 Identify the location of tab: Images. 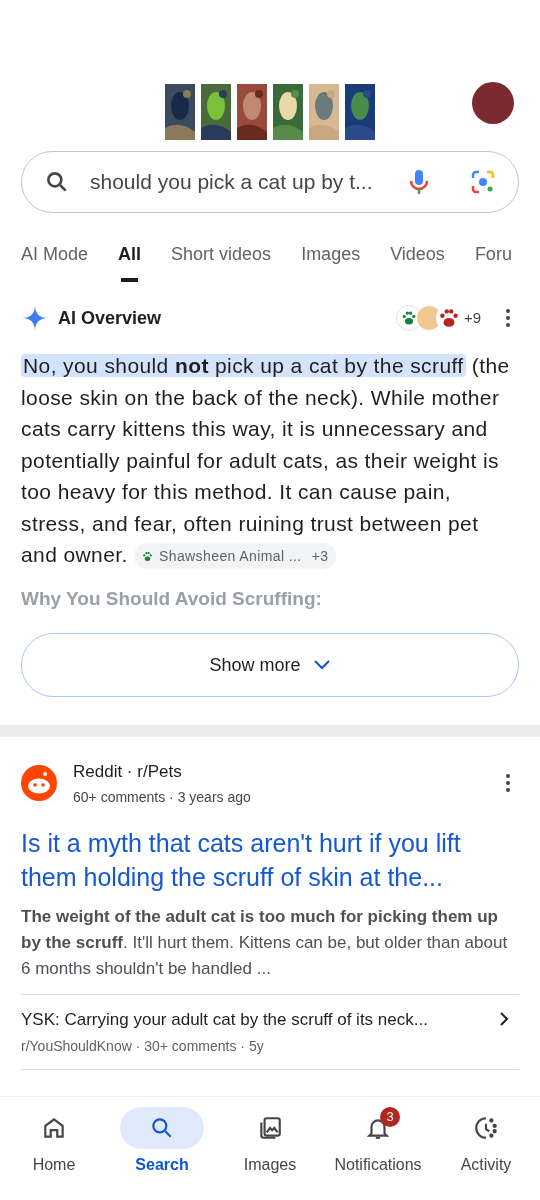
(331, 261).